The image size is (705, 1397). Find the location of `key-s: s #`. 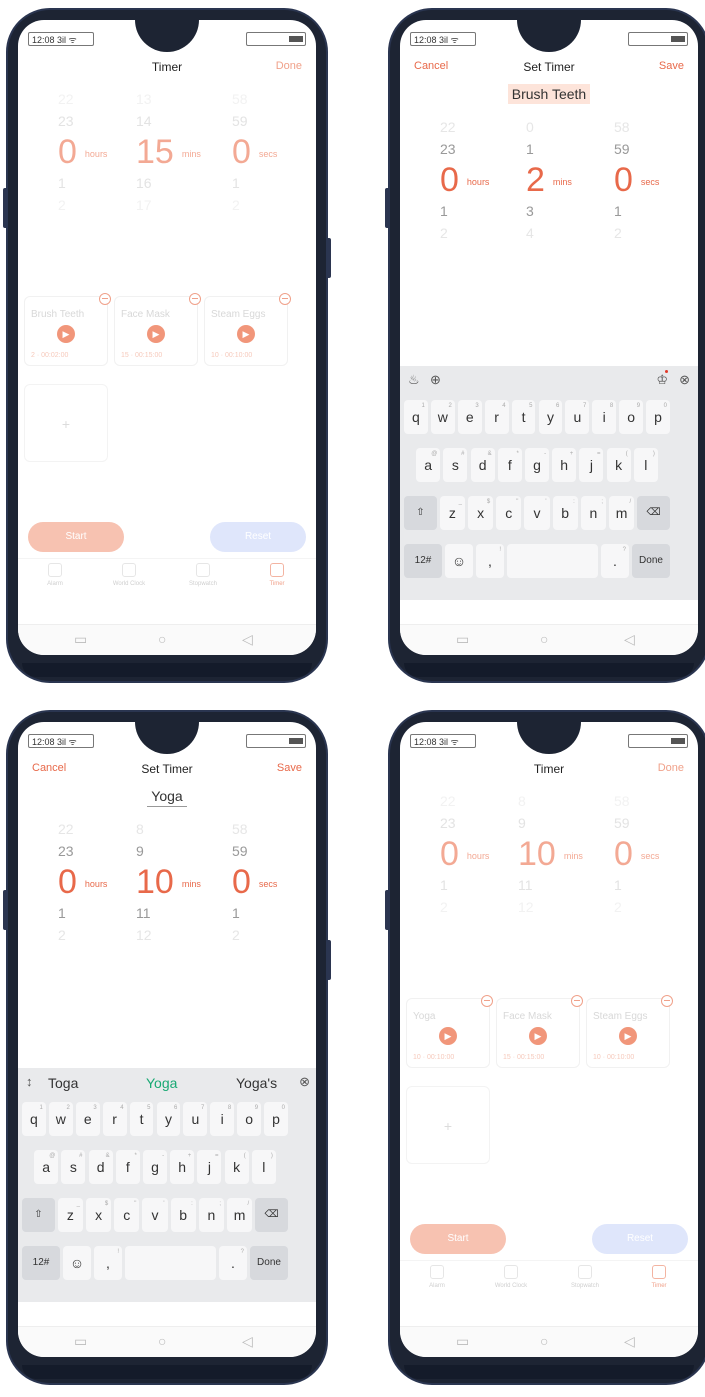

key-s: s # is located at coordinates (73, 1167).